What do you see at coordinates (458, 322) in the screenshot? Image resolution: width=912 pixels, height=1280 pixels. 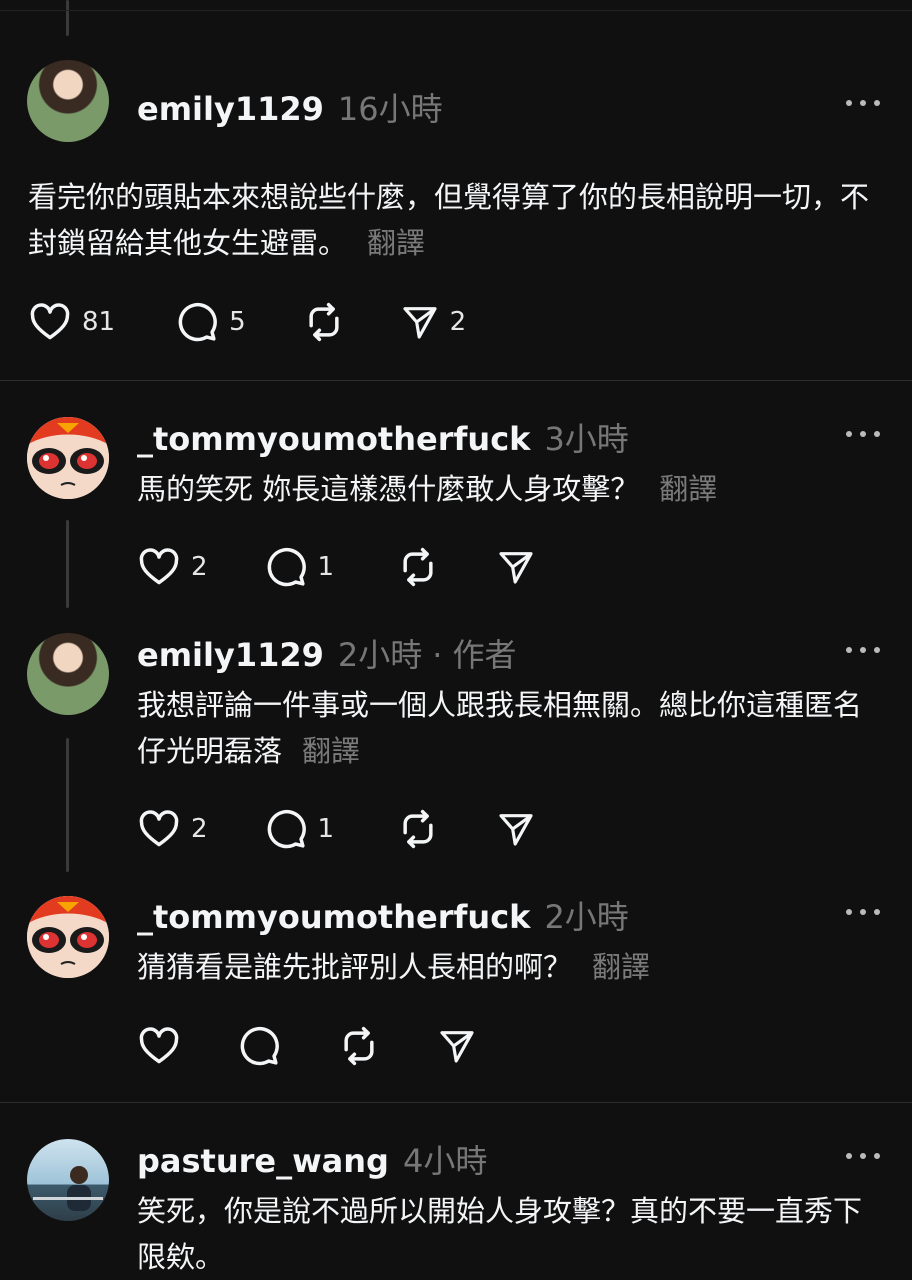 I see `share-count: 2` at bounding box center [458, 322].